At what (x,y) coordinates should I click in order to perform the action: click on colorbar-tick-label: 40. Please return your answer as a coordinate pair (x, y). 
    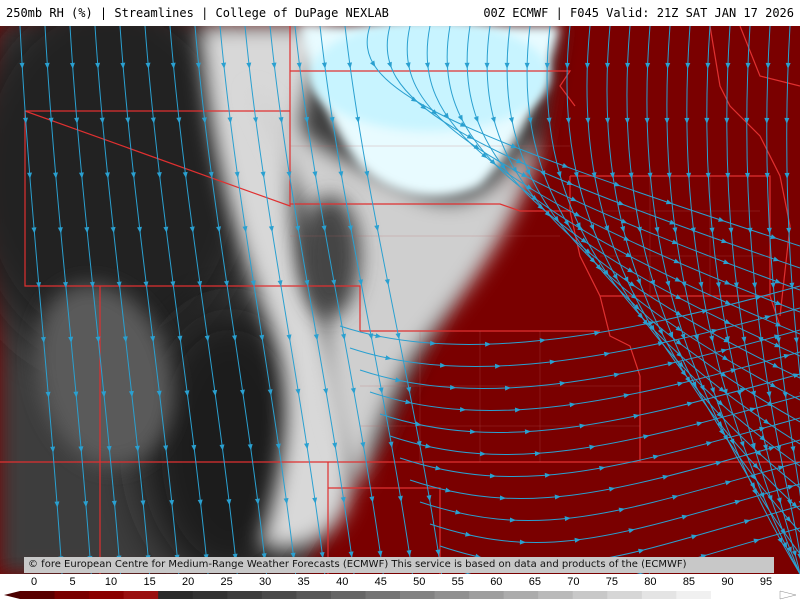
    Looking at the image, I should click on (342, 582).